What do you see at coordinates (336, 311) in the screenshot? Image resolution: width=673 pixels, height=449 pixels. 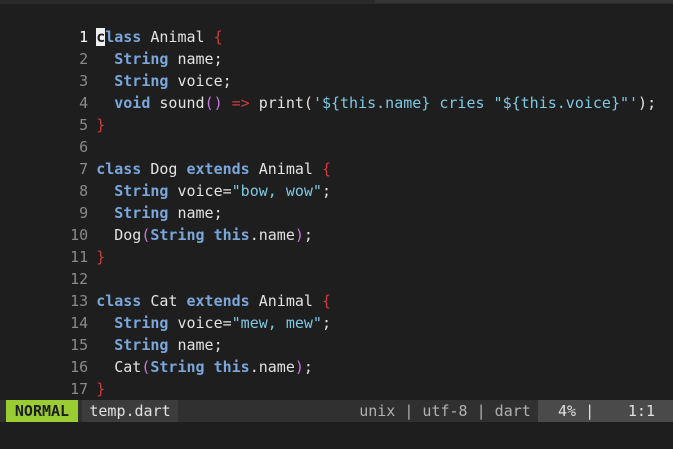 I see `code-line: 14 String voice="mew, mew";` at bounding box center [336, 311].